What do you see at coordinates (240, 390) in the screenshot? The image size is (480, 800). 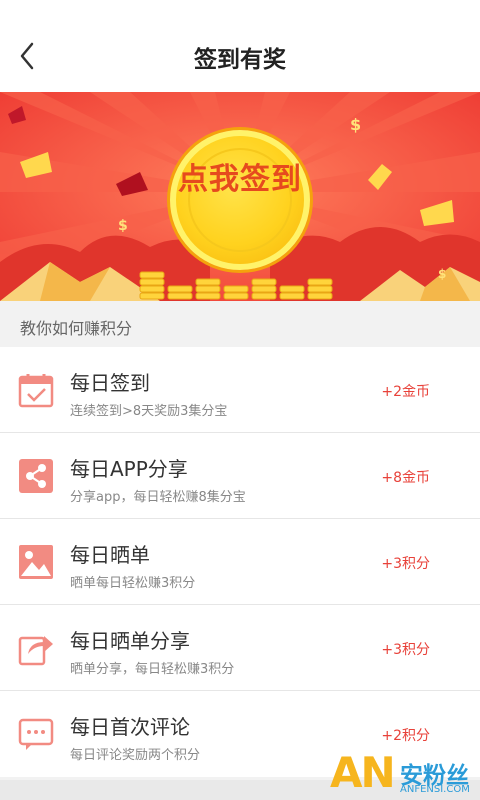 I see `task-daily-checkin: 每日签到 连续签到>8天奖励3集分宝 +2金币` at bounding box center [240, 390].